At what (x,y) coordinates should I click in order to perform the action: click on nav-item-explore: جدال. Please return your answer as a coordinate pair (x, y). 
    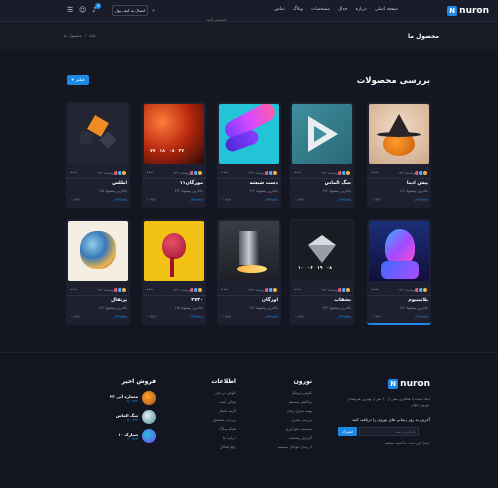
    Looking at the image, I should click on (343, 9).